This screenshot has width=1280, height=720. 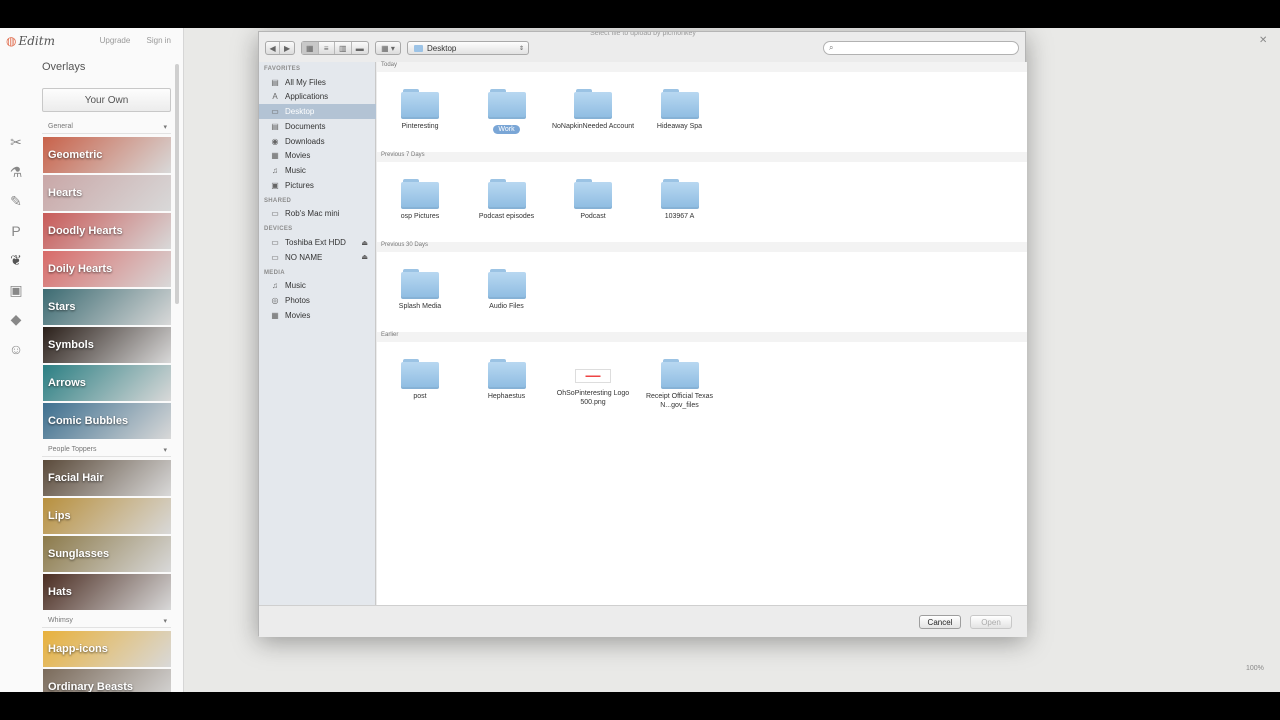 I want to click on cancel-button: Cancel, so click(x=940, y=622).